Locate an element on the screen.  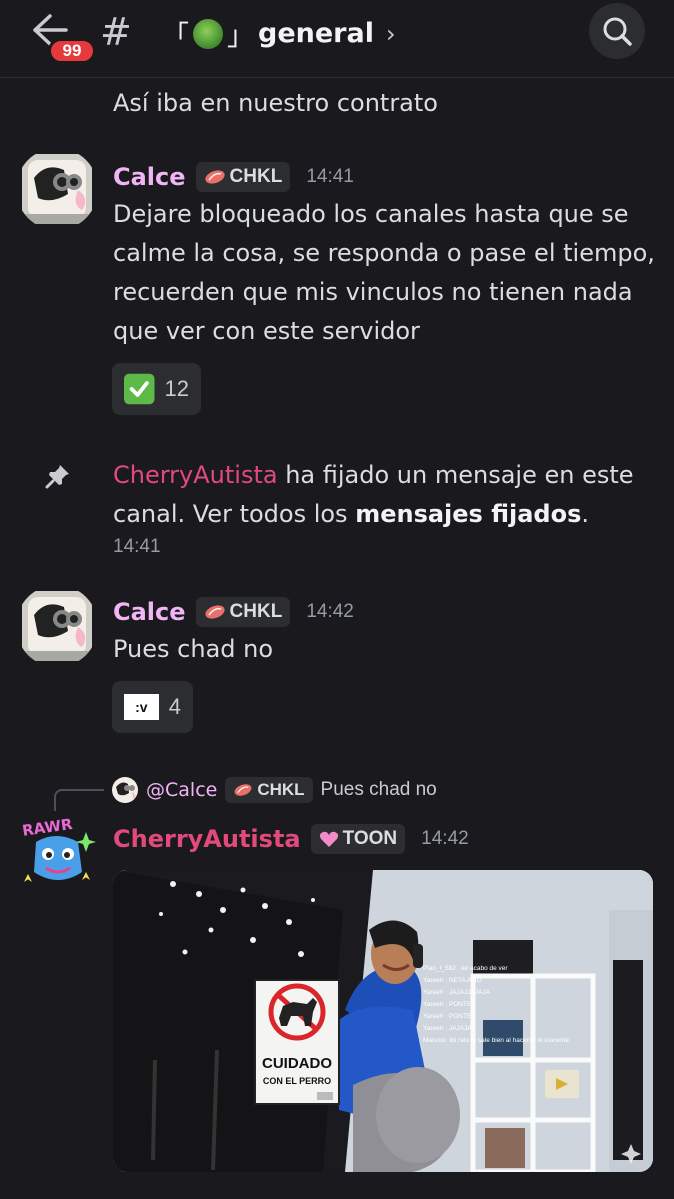
pin-timestamp: 14:41 is located at coordinates (137, 546).